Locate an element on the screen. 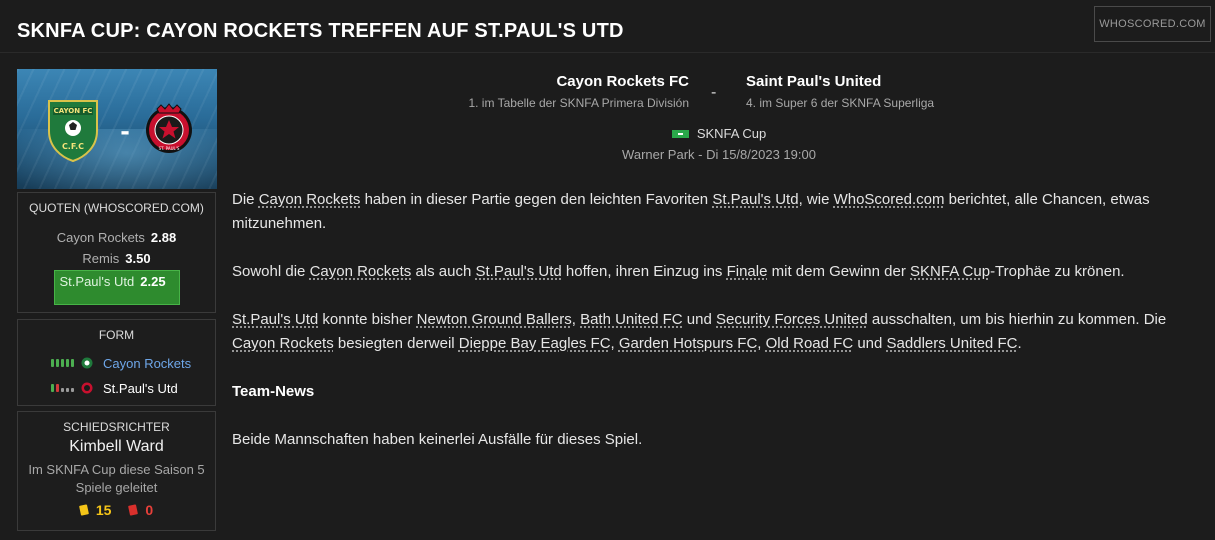 This screenshot has width=1215, height=540. form-result-loss is located at coordinates (57, 388).